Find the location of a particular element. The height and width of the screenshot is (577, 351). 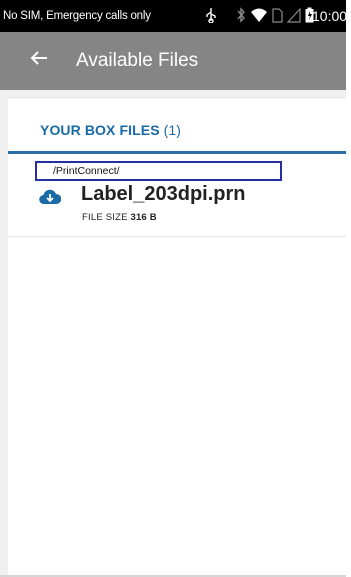

section-title: YOUR BOX FILES is located at coordinates (100, 130).